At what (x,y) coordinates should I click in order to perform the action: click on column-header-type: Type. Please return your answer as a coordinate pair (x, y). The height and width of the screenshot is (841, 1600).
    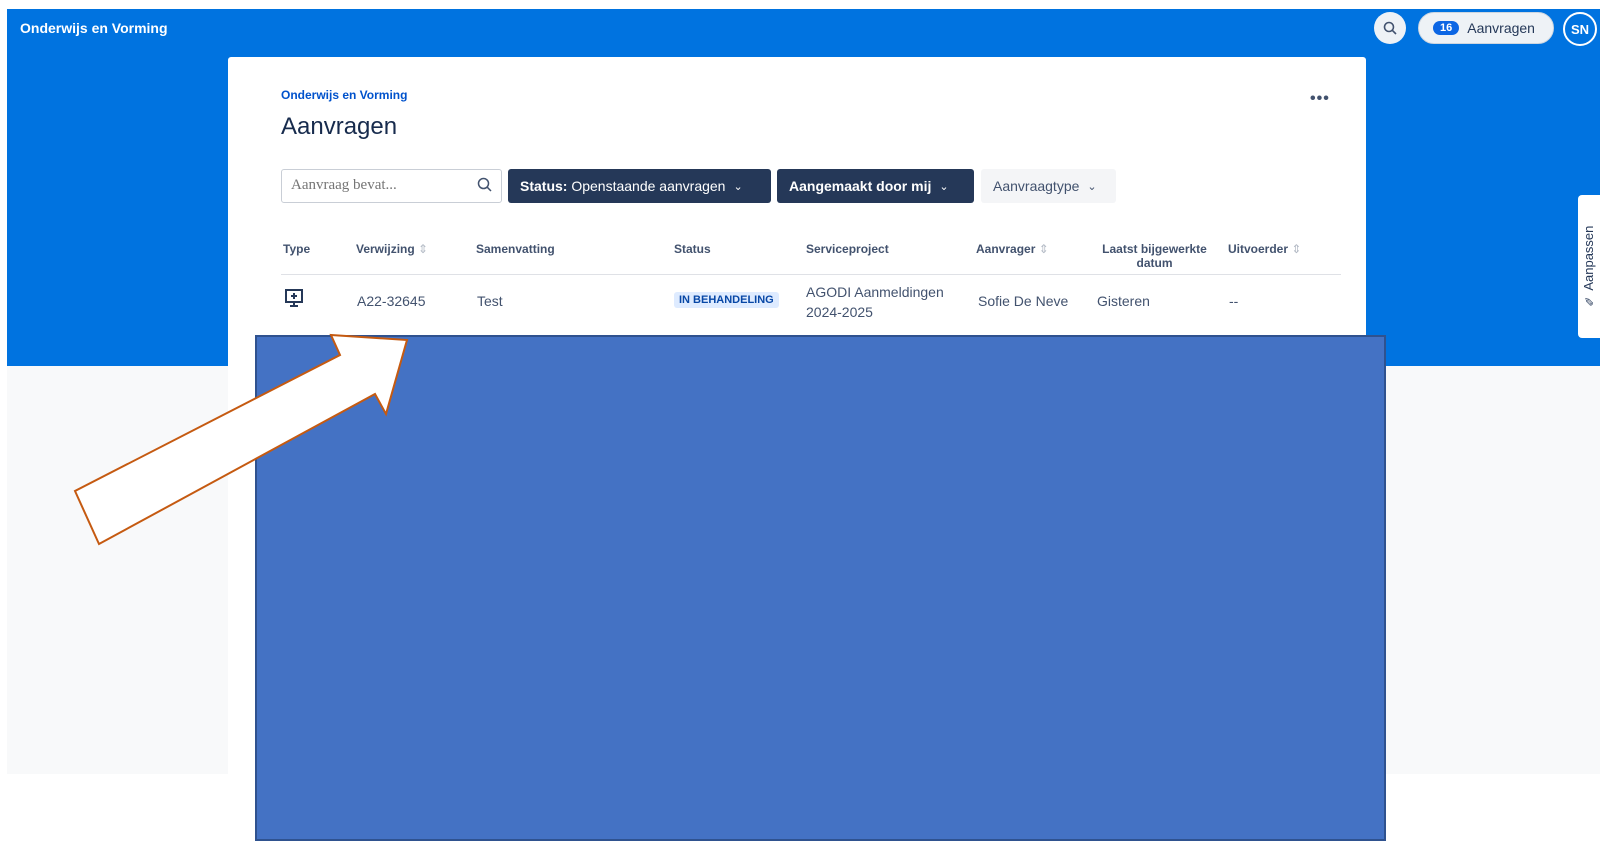
    Looking at the image, I should click on (297, 249).